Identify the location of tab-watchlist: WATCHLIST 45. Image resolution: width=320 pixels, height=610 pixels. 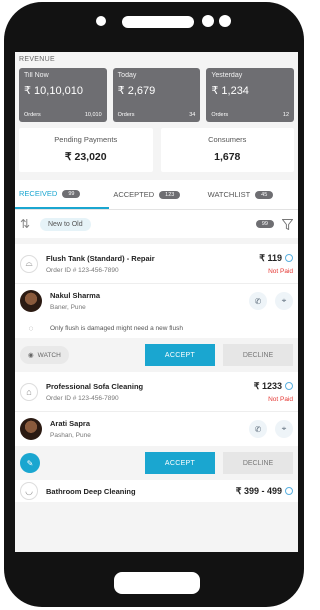
(251, 194).